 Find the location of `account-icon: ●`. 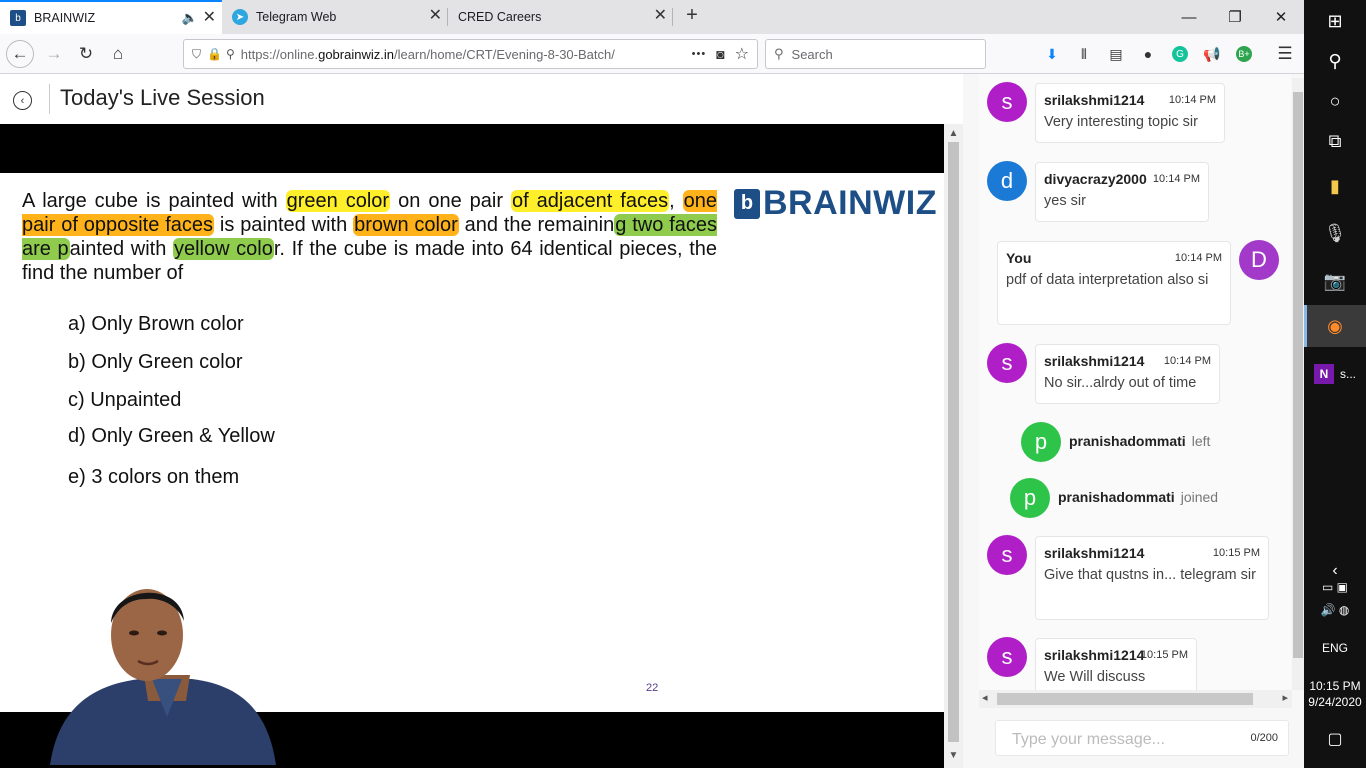

account-icon: ● is located at coordinates (1148, 54).